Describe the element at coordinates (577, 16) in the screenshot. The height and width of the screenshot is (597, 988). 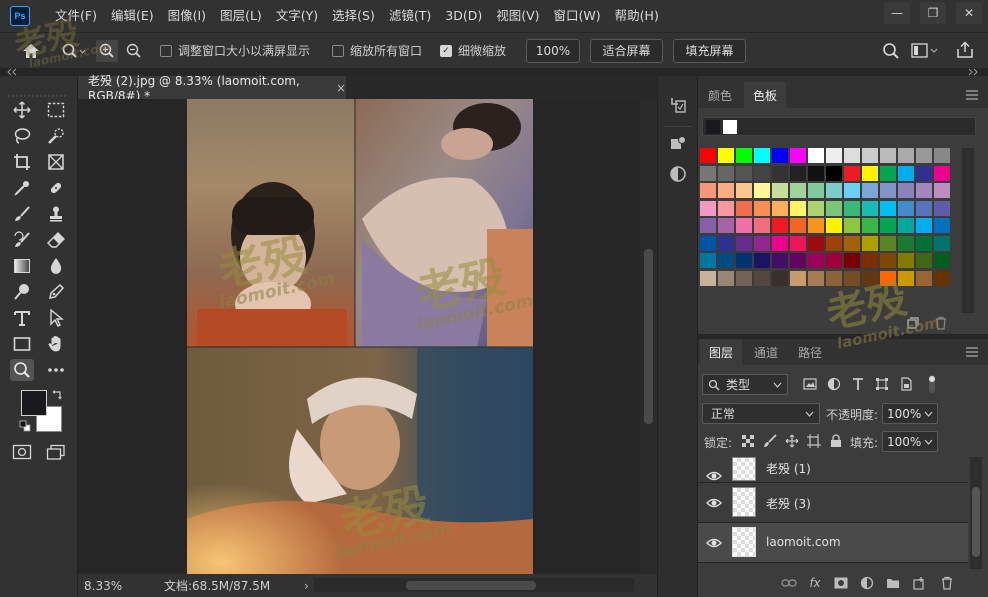
I see `menu-window: 窗口(W)` at that location.